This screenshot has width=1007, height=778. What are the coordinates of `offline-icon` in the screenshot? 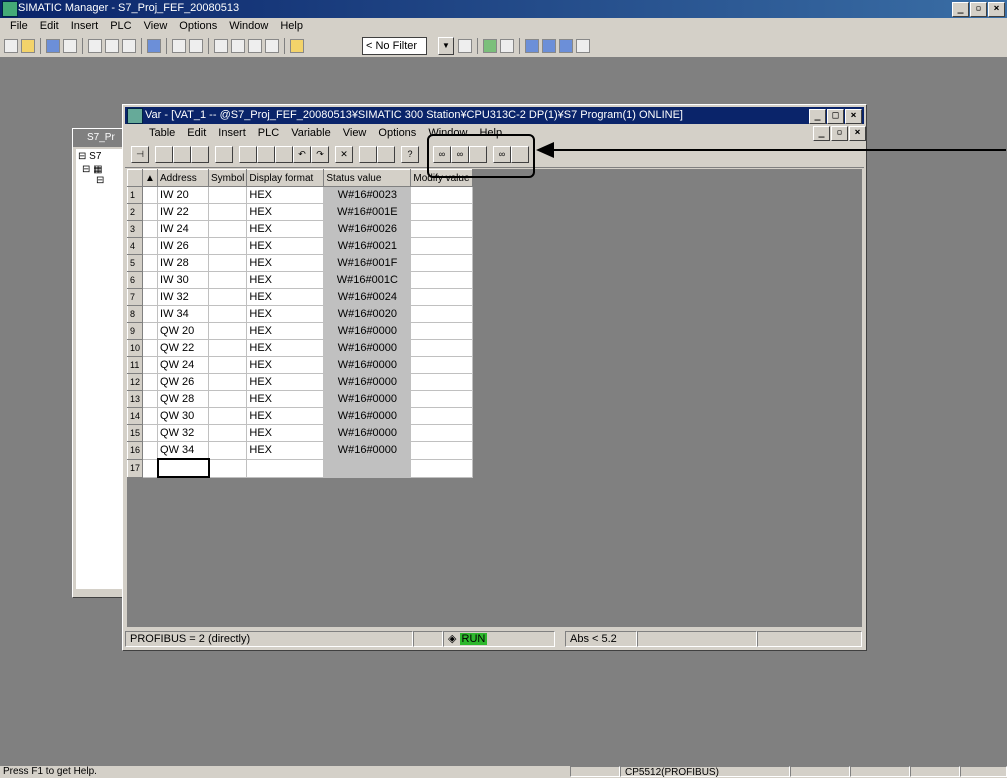 It's located at (196, 46).